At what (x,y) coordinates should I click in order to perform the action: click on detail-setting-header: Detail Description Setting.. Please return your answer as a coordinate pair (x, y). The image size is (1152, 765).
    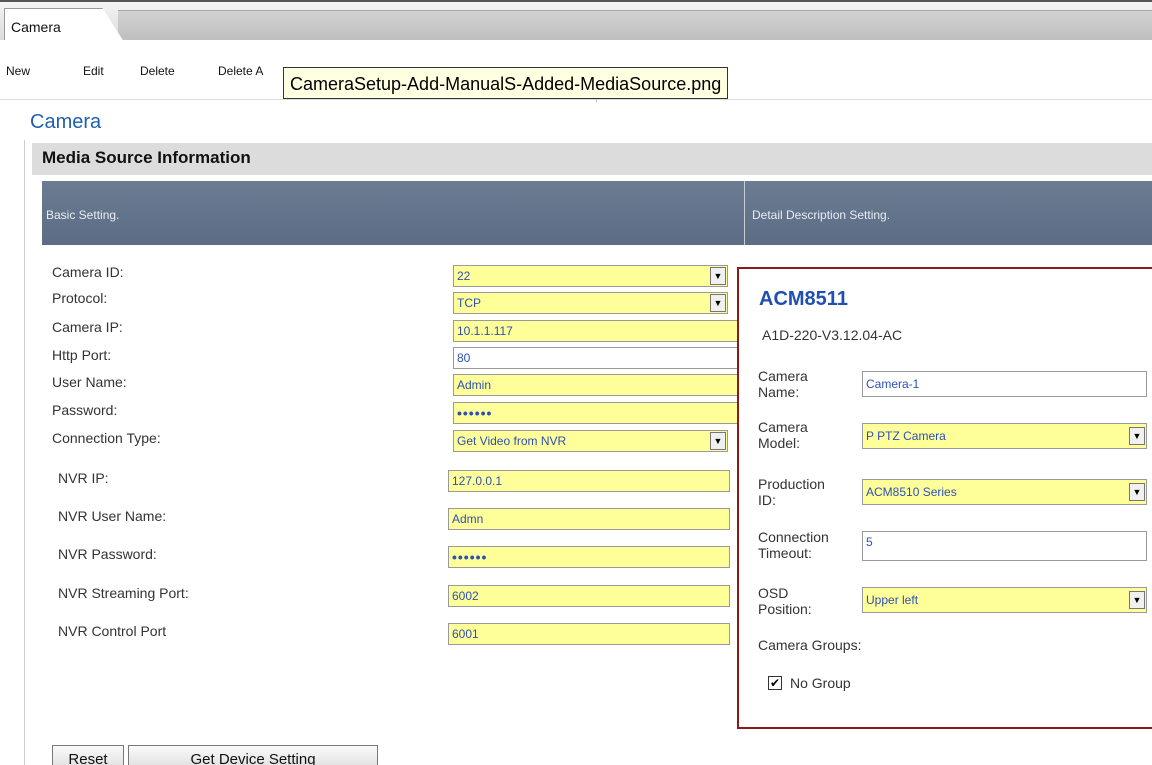
    Looking at the image, I should click on (821, 215).